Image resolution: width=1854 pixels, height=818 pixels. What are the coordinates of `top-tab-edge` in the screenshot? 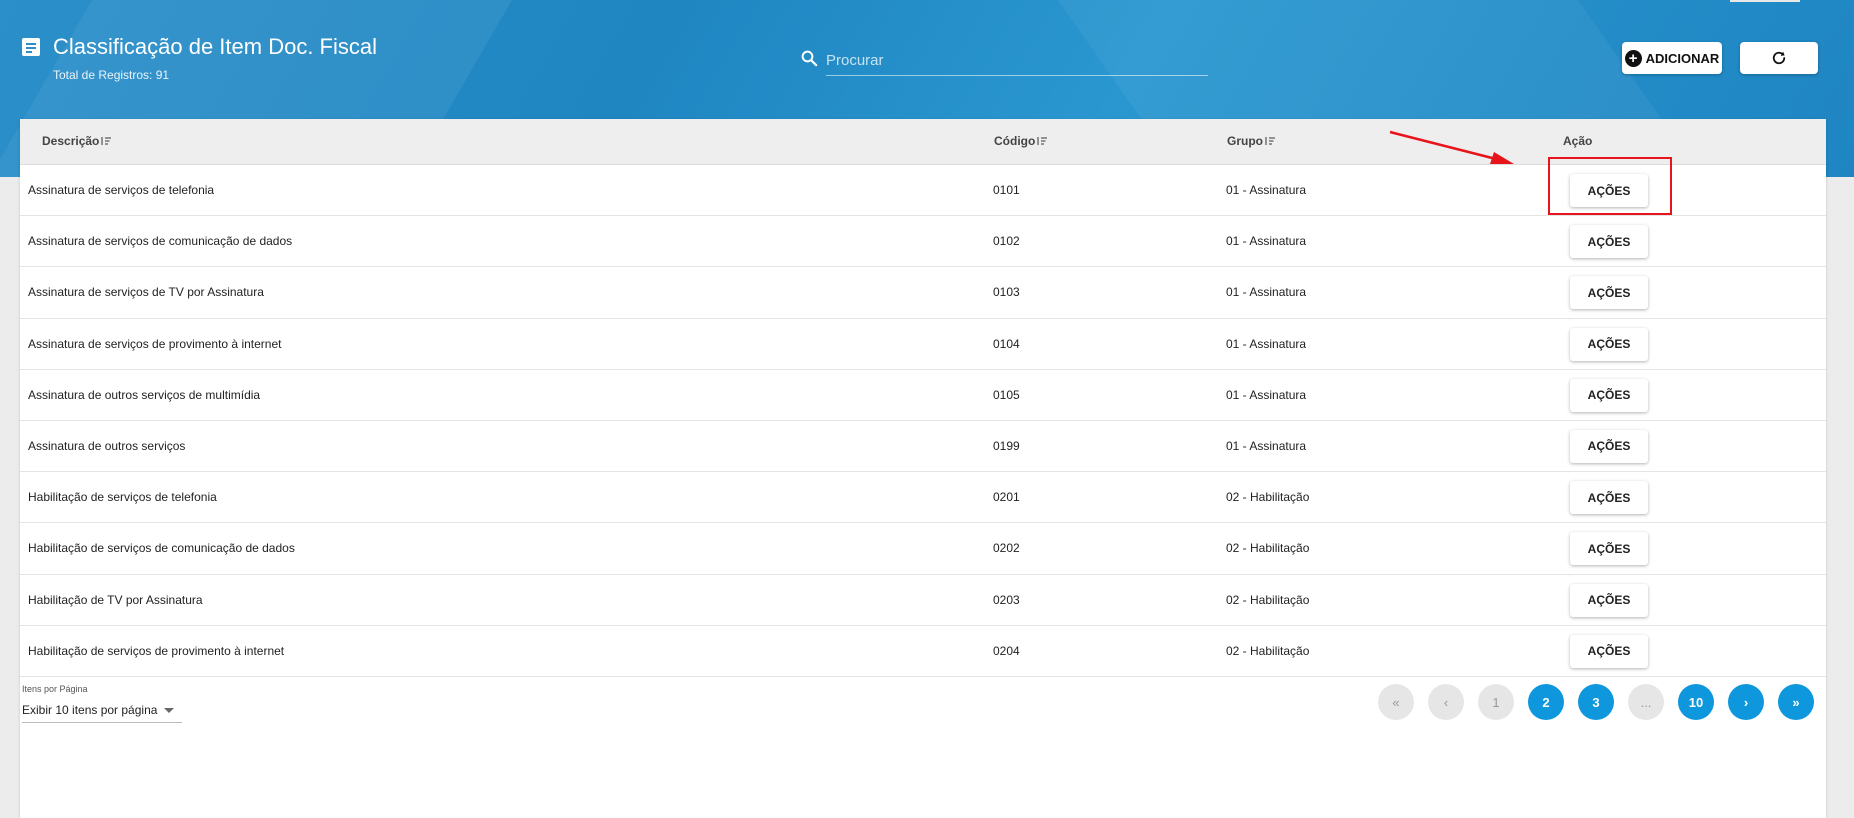 It's located at (1765, 1).